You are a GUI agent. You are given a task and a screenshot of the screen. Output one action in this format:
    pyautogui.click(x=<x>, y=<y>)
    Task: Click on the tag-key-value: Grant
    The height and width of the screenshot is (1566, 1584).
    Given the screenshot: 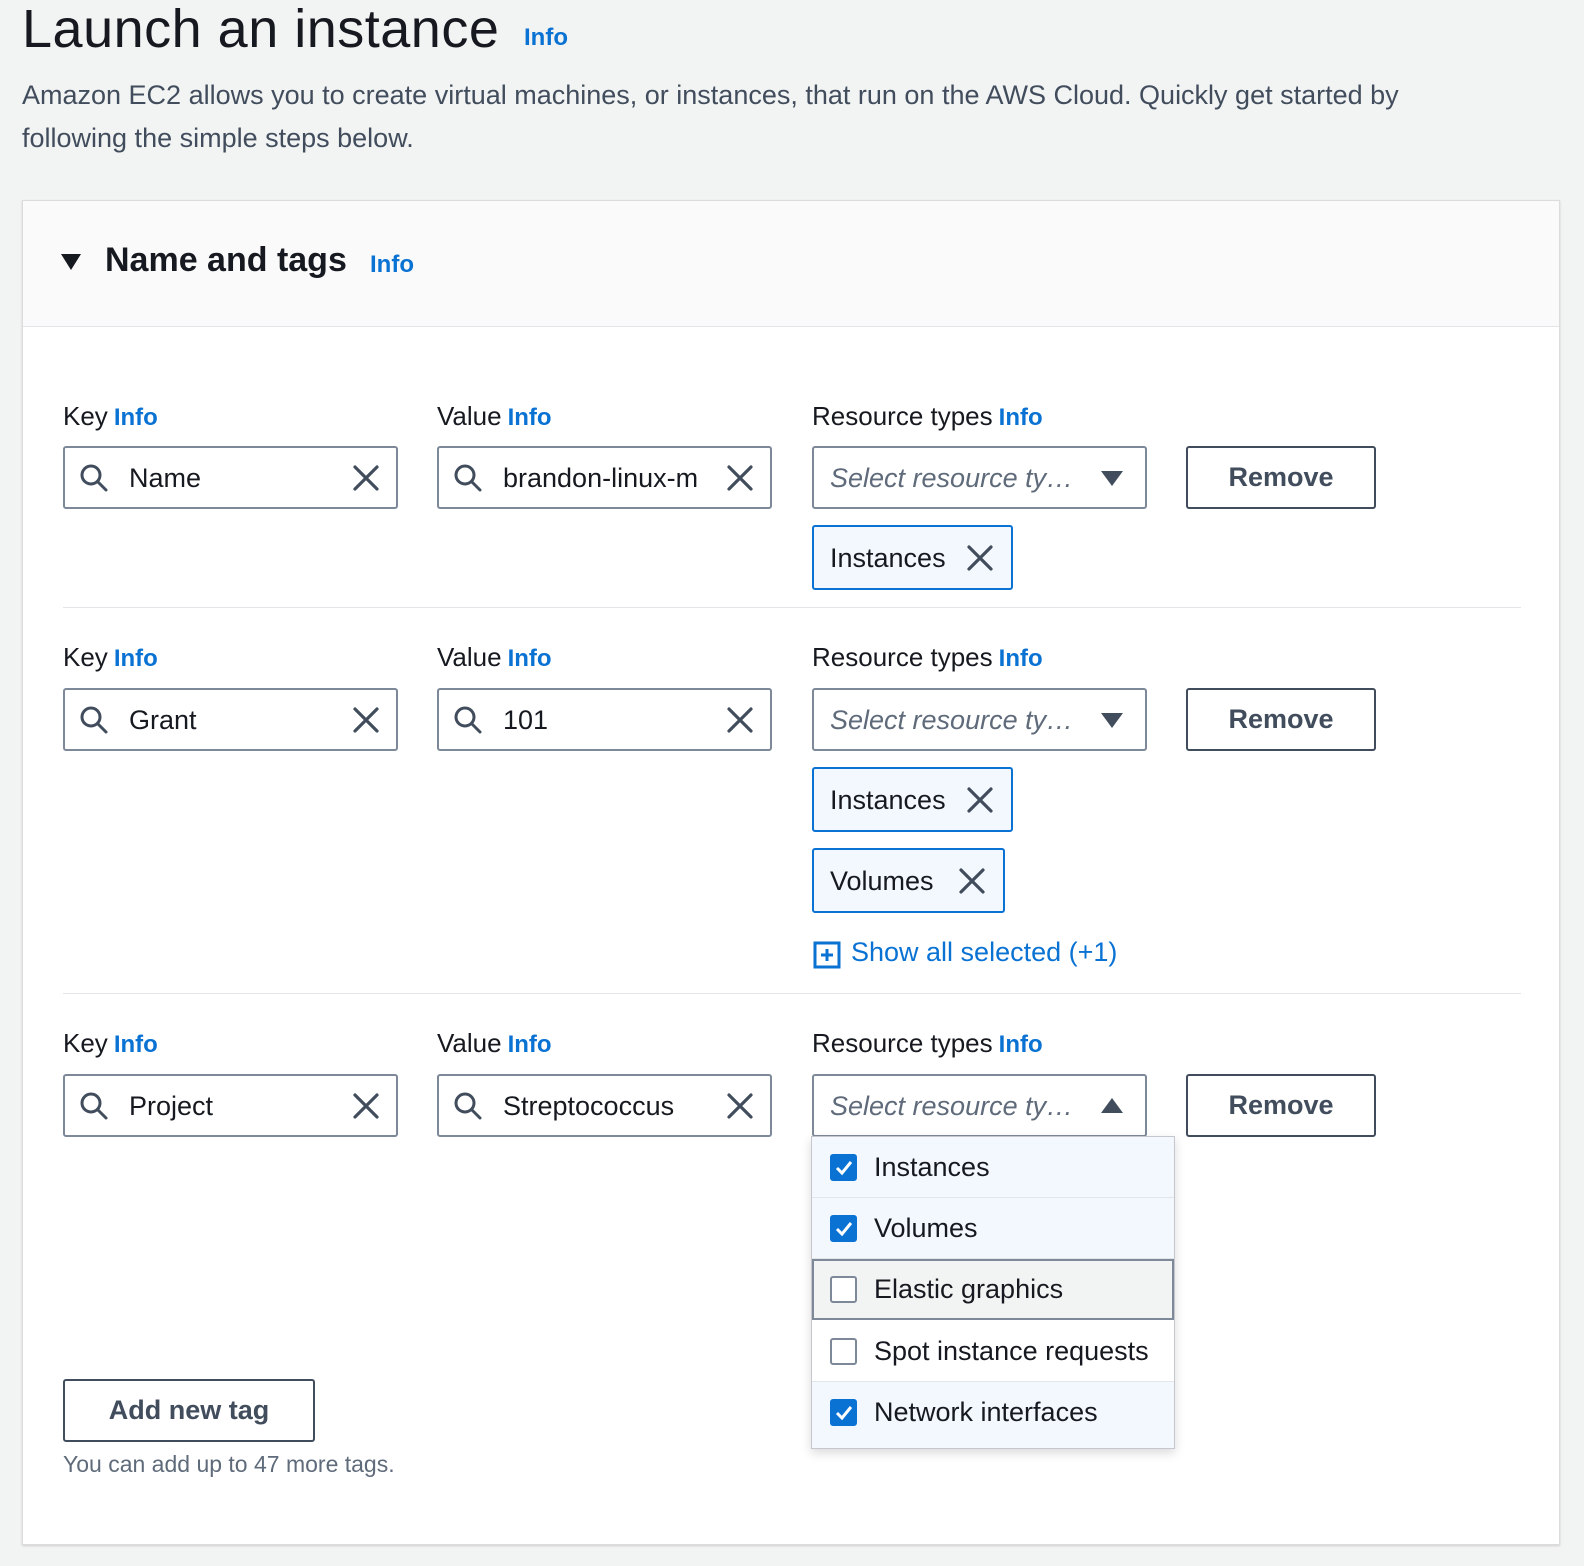 What is the action you would take?
    pyautogui.click(x=163, y=720)
    